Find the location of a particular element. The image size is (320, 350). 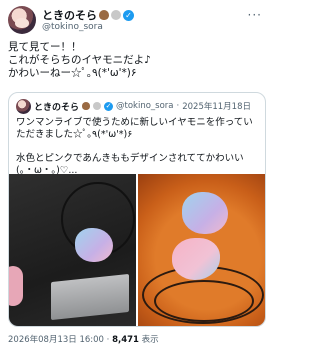

post-timestamp: 2026年08月13日 16:00 is located at coordinates (56, 340).